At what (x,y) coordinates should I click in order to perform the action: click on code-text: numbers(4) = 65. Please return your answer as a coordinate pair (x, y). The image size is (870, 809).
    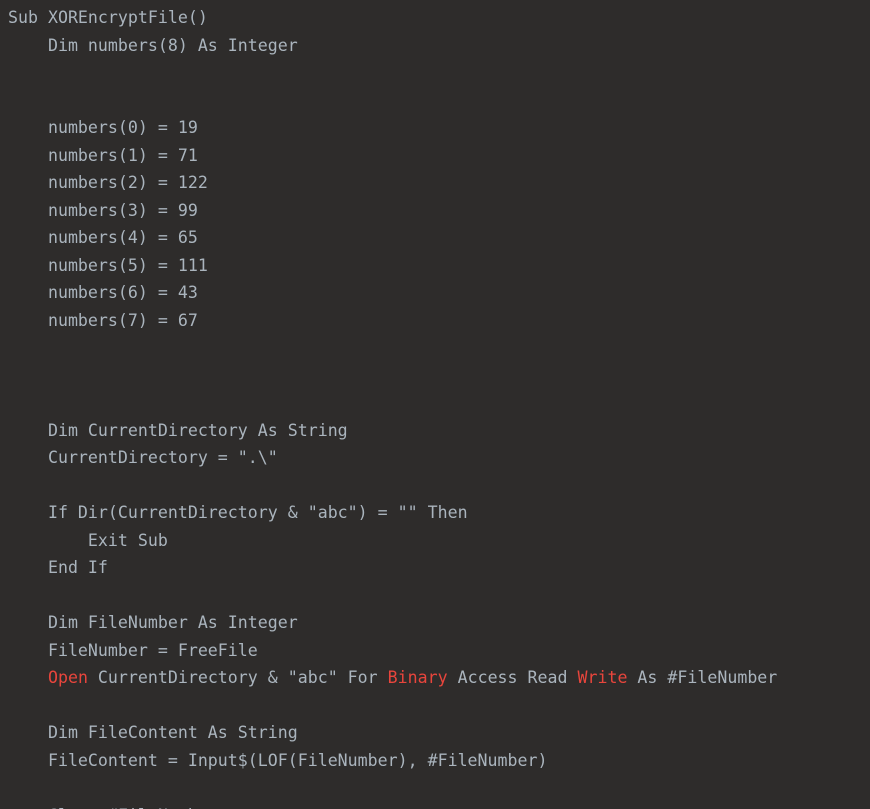
    Looking at the image, I should click on (103, 237).